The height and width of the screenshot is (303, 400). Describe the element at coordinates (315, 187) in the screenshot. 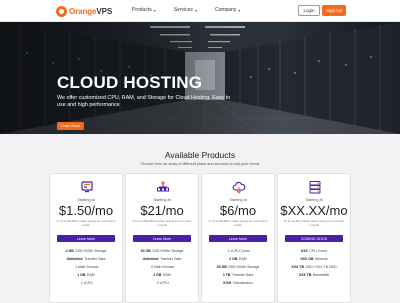

I see `dedicated-server-icon` at that location.